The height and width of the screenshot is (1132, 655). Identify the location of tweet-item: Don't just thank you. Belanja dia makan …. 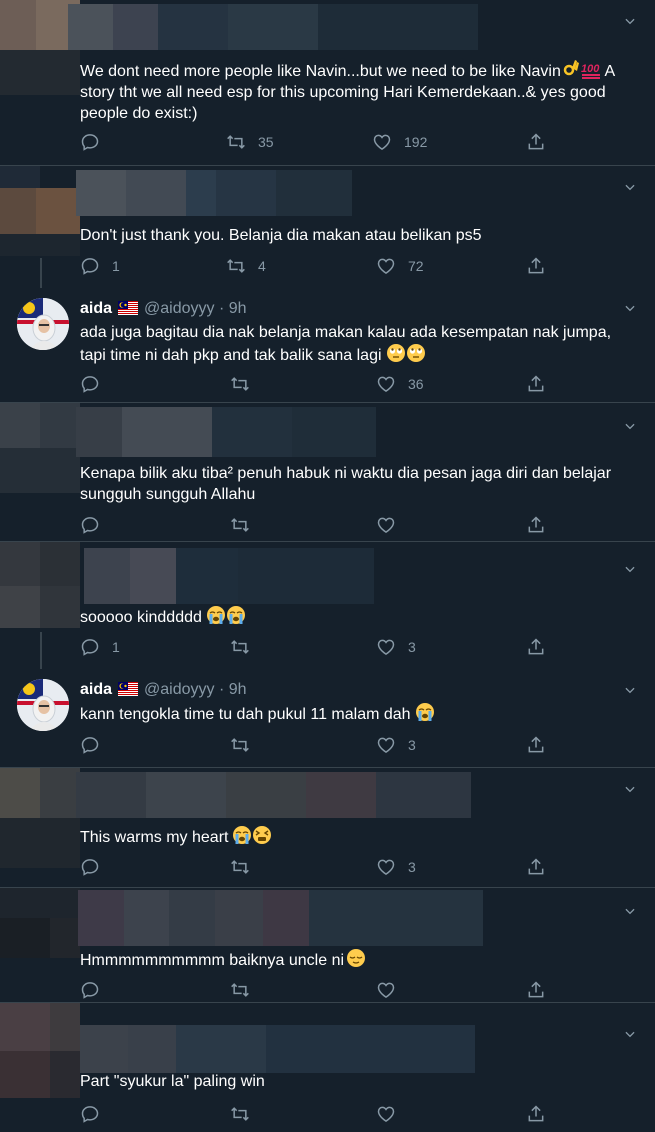
(327, 227).